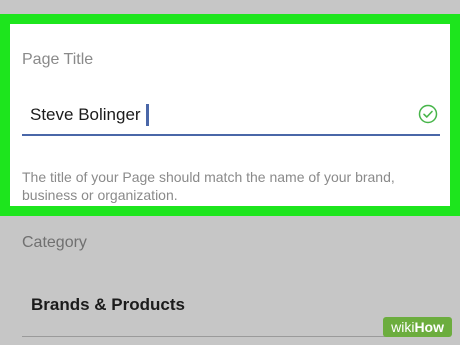 This screenshot has width=460, height=345. What do you see at coordinates (147, 115) in the screenshot?
I see `text-cursor` at bounding box center [147, 115].